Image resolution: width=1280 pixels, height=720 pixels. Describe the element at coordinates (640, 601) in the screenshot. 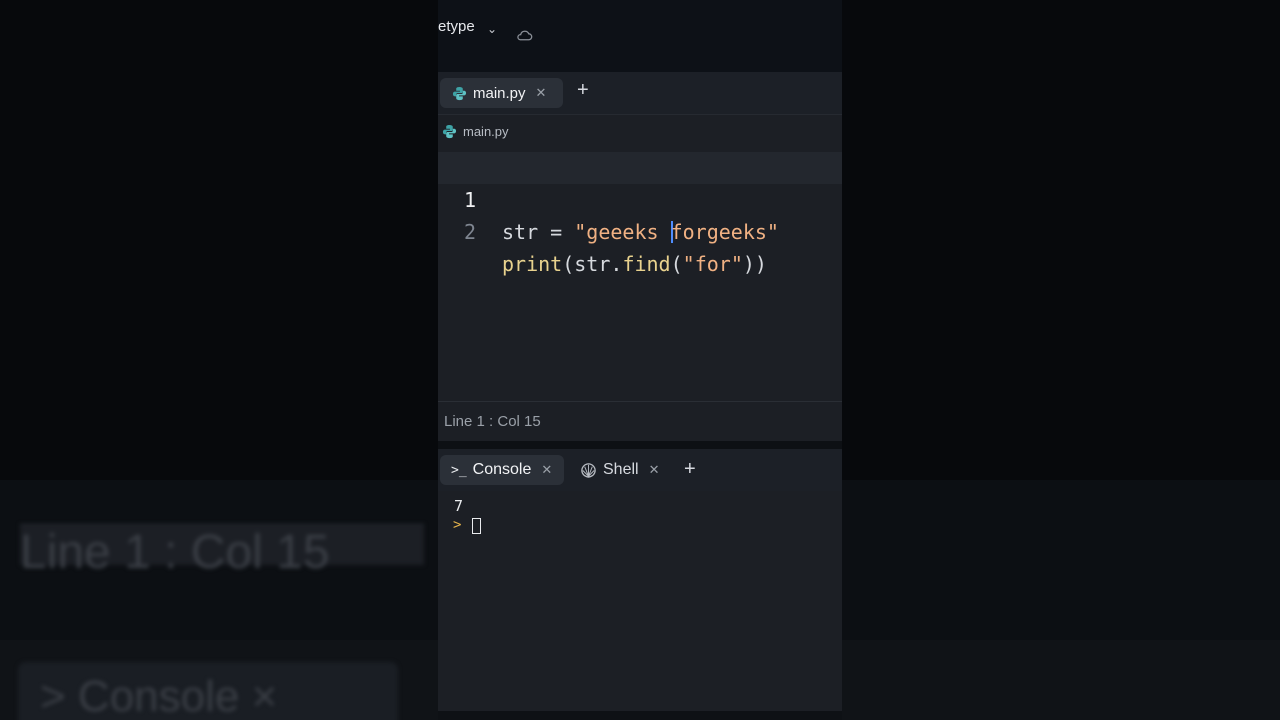

I see `console-output: 7 >` at that location.